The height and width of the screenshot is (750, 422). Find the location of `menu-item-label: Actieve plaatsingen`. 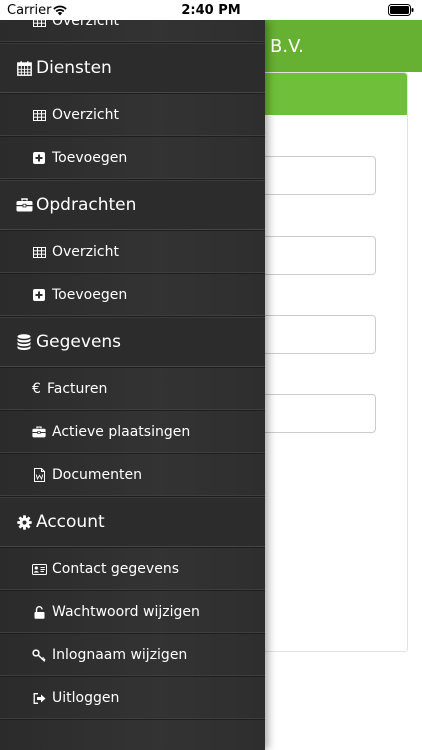

menu-item-label: Actieve plaatsingen is located at coordinates (121, 432).